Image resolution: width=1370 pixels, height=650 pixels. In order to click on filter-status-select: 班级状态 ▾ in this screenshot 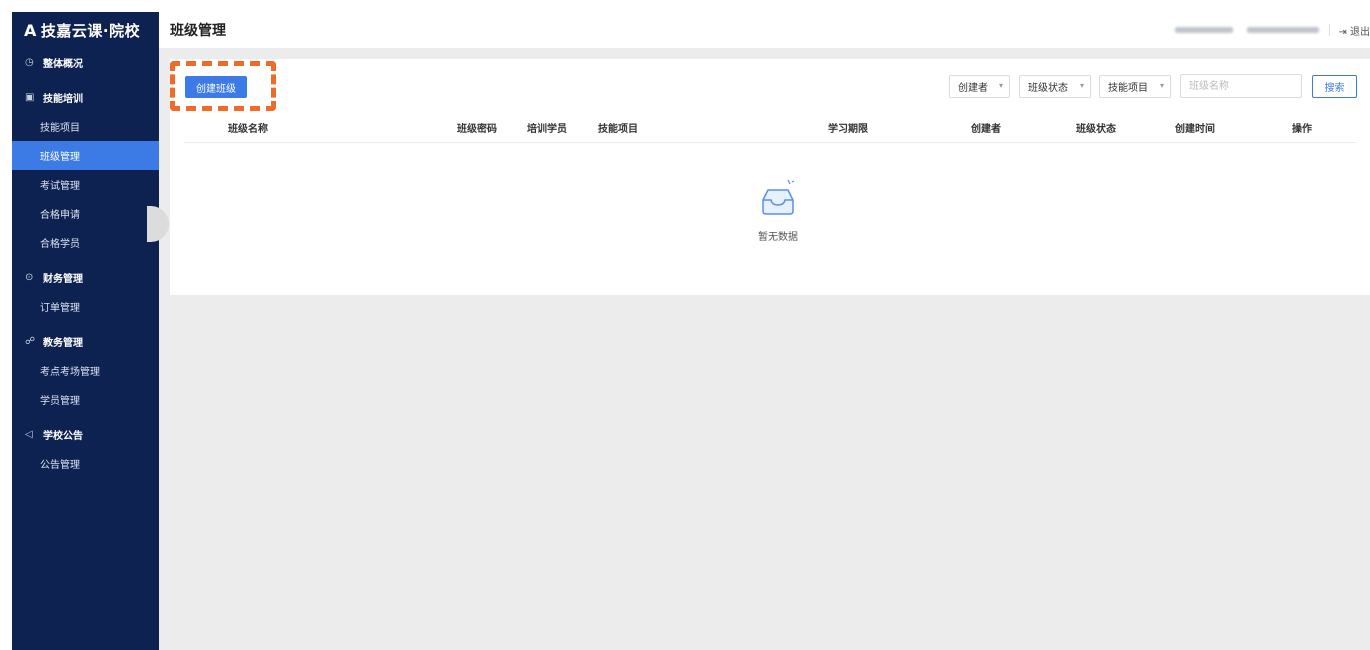, I will do `click(1055, 86)`.